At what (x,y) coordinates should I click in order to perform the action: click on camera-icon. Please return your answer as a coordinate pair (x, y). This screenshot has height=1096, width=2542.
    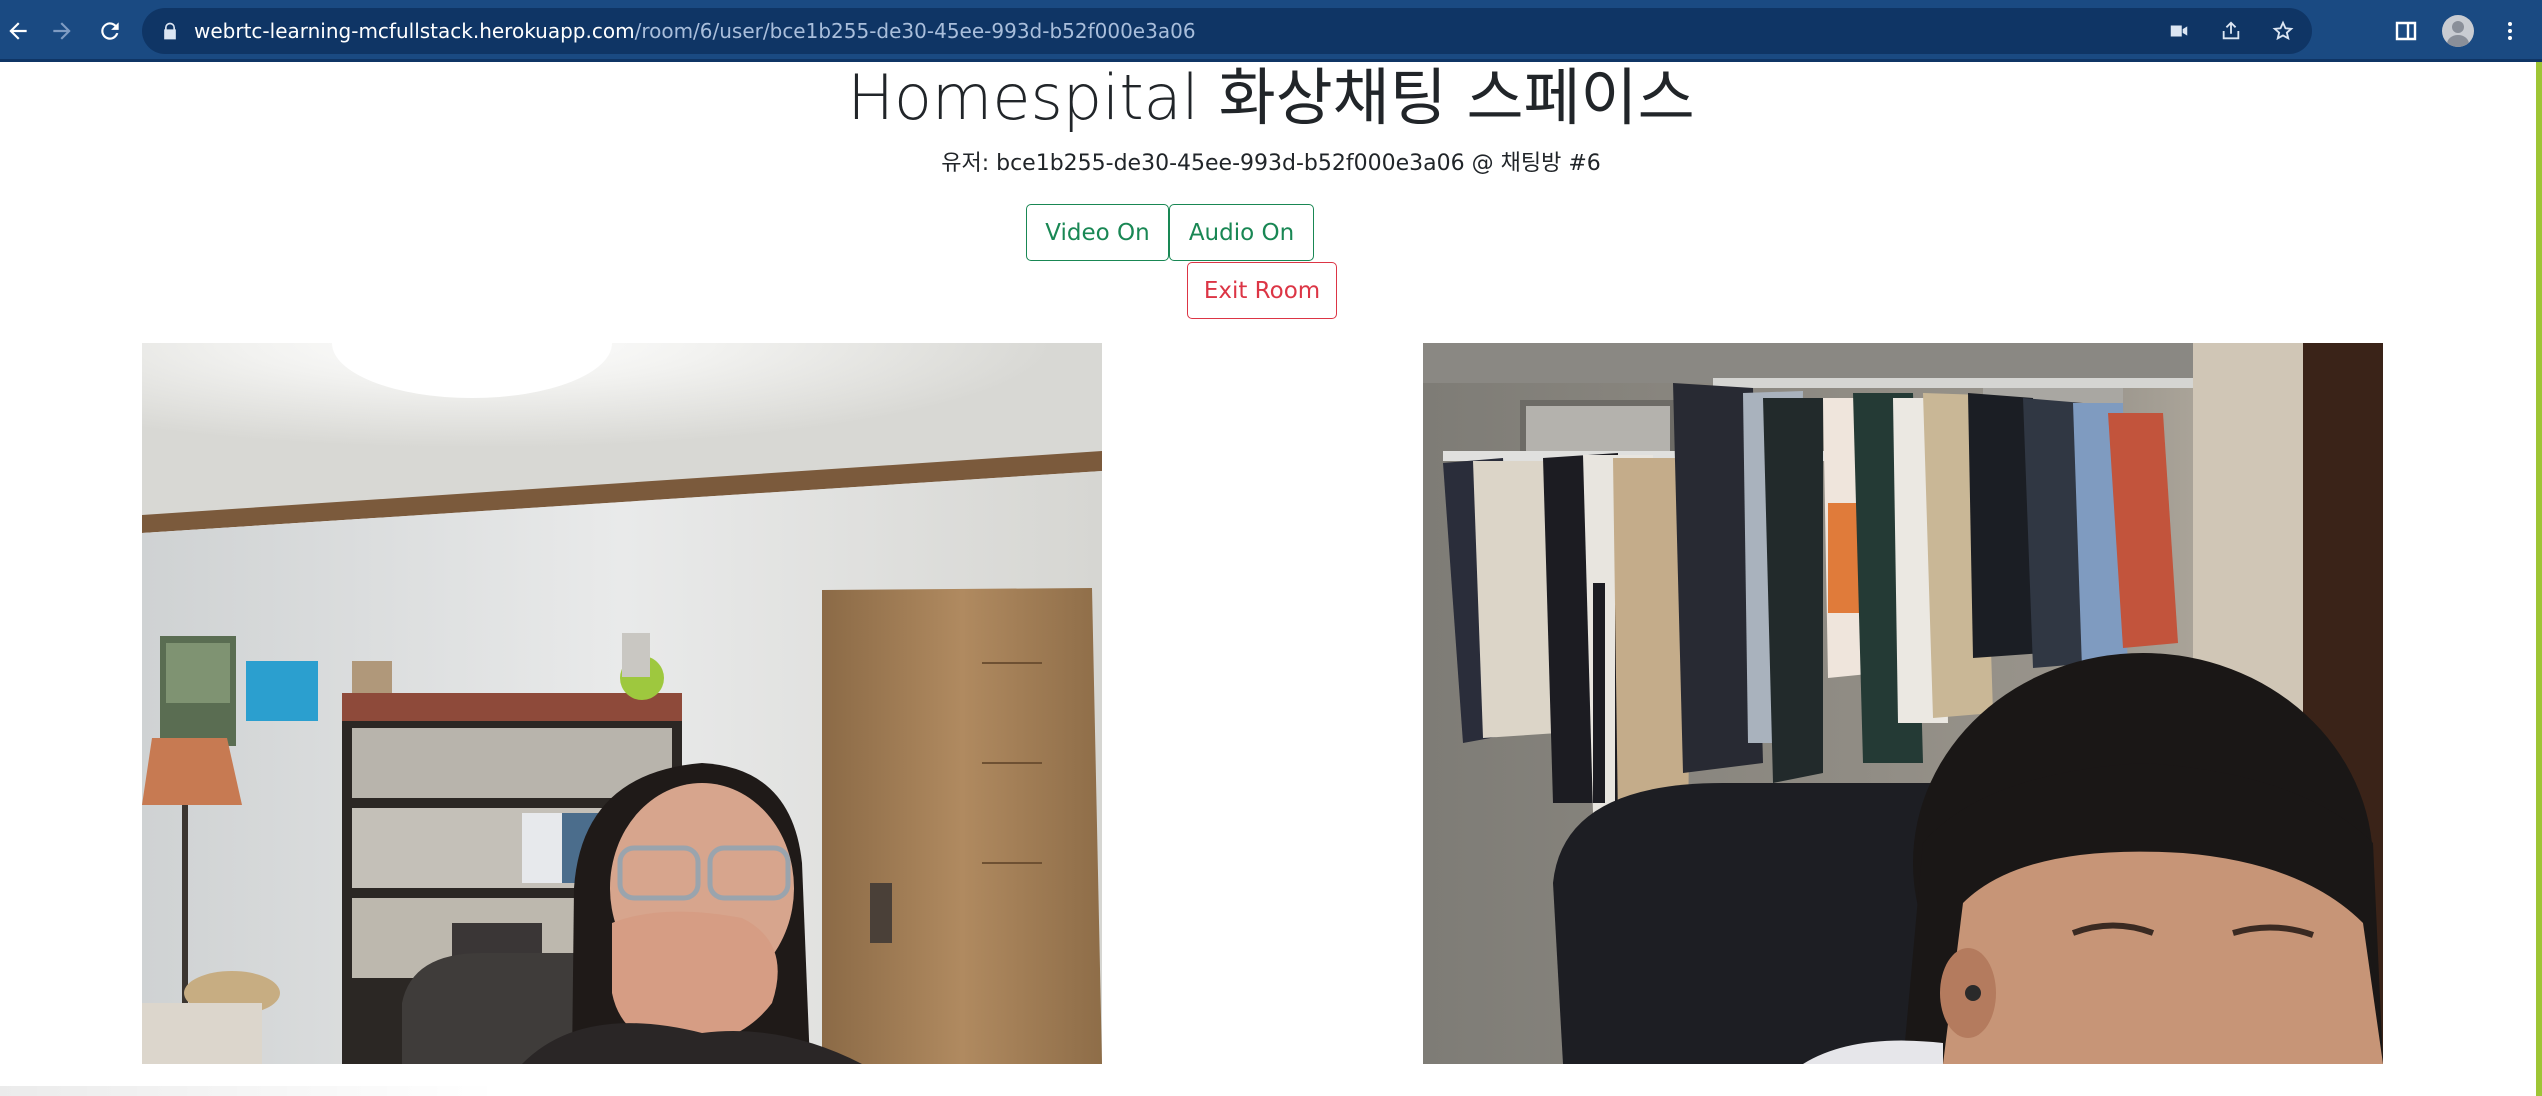
    Looking at the image, I should click on (2179, 31).